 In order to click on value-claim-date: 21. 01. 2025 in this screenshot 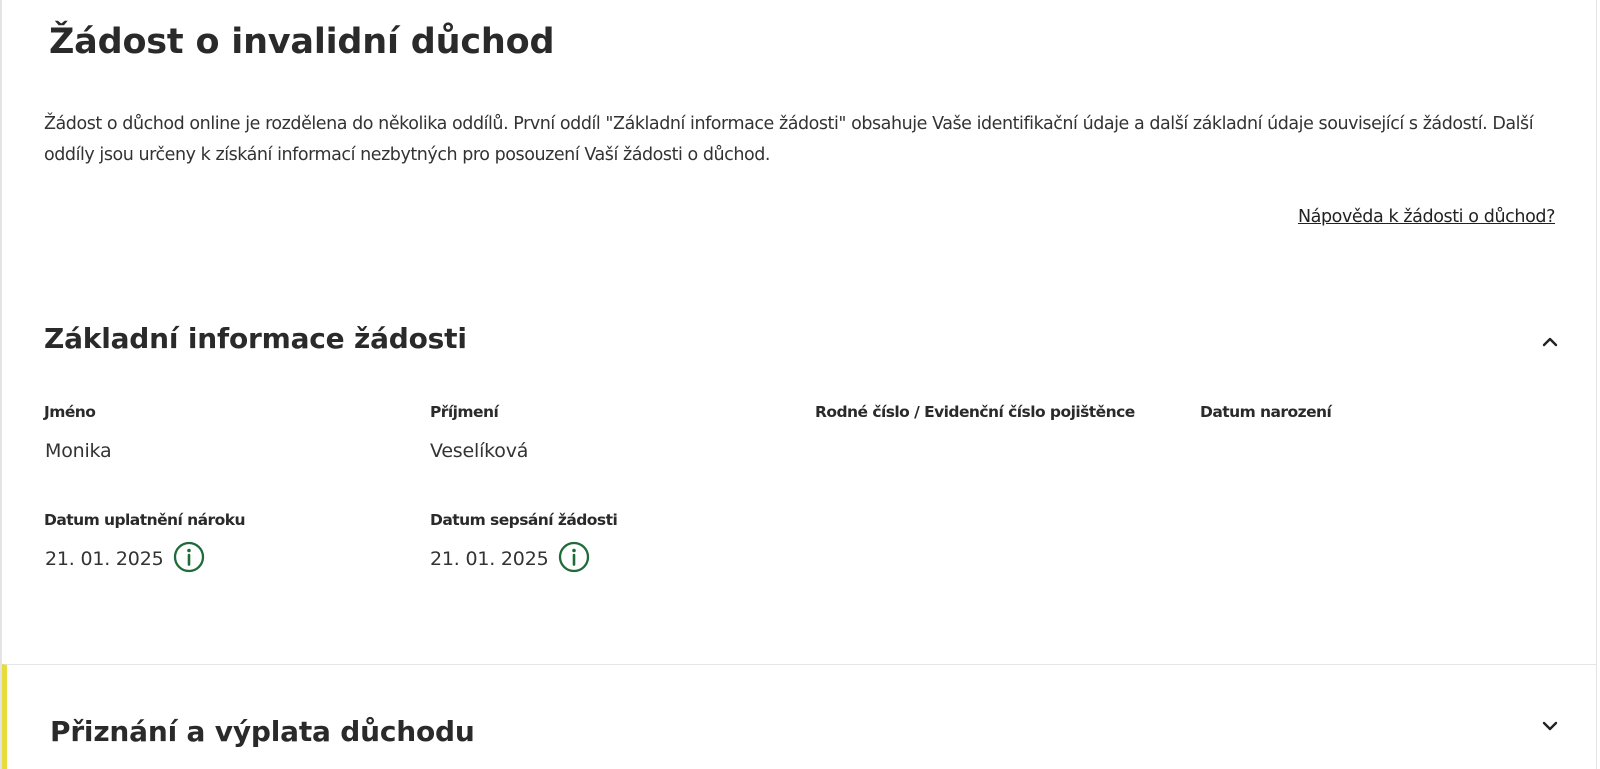, I will do `click(104, 559)`.